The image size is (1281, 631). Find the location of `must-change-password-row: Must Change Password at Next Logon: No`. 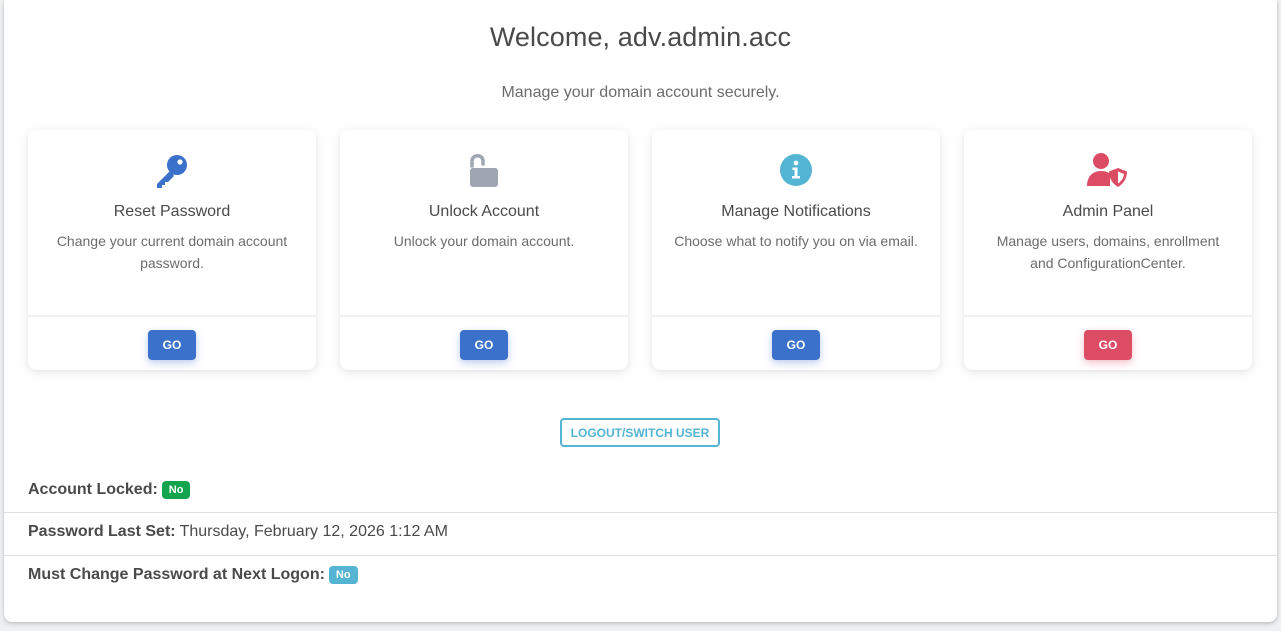

must-change-password-row: Must Change Password at Next Logon: No is located at coordinates (640, 575).